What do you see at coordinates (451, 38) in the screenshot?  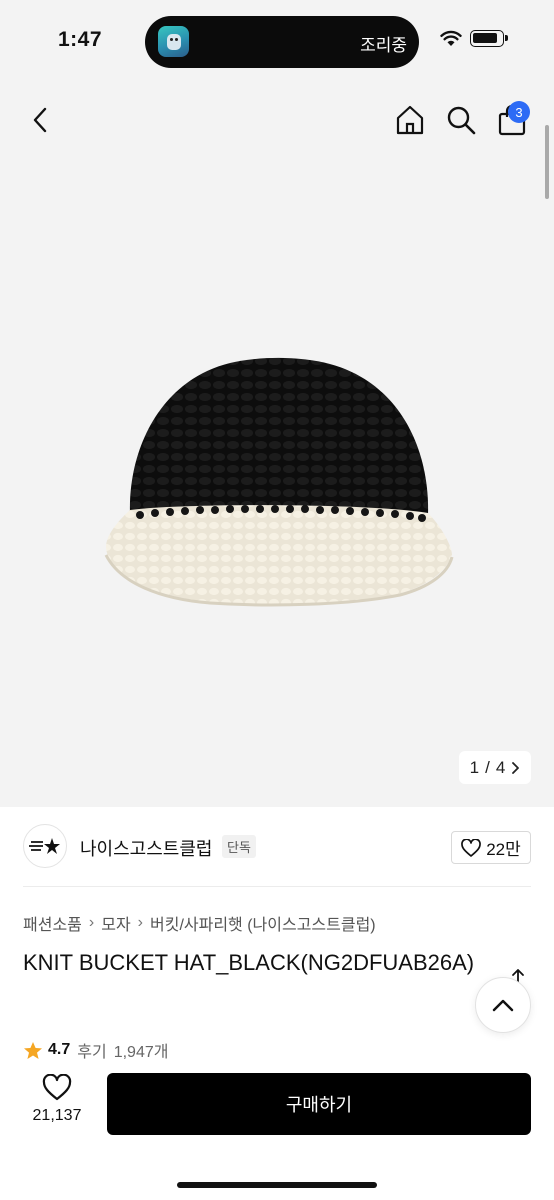 I see `wifi-icon` at bounding box center [451, 38].